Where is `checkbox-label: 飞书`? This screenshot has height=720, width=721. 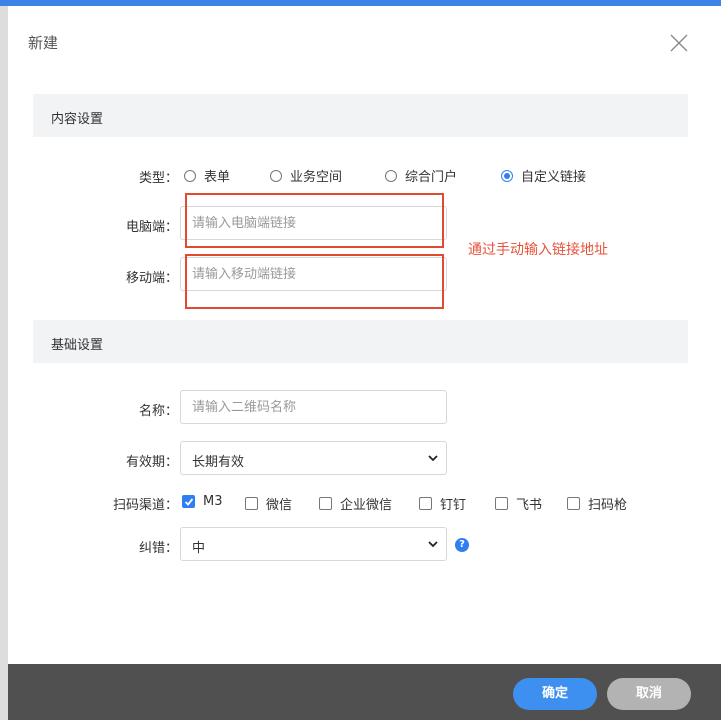 checkbox-label: 飞书 is located at coordinates (529, 505).